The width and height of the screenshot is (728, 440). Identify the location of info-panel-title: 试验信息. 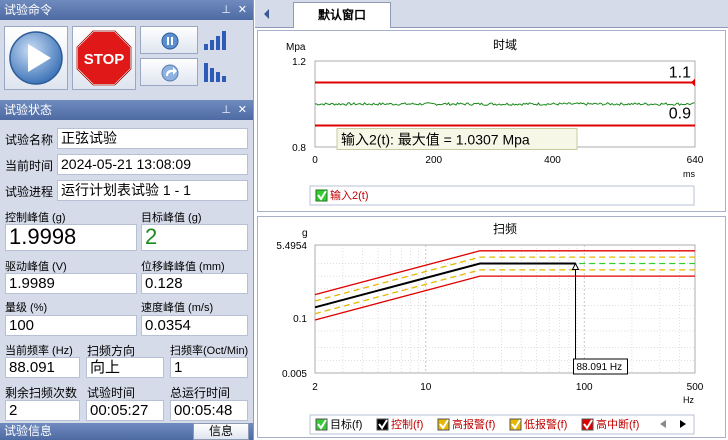
(28, 431).